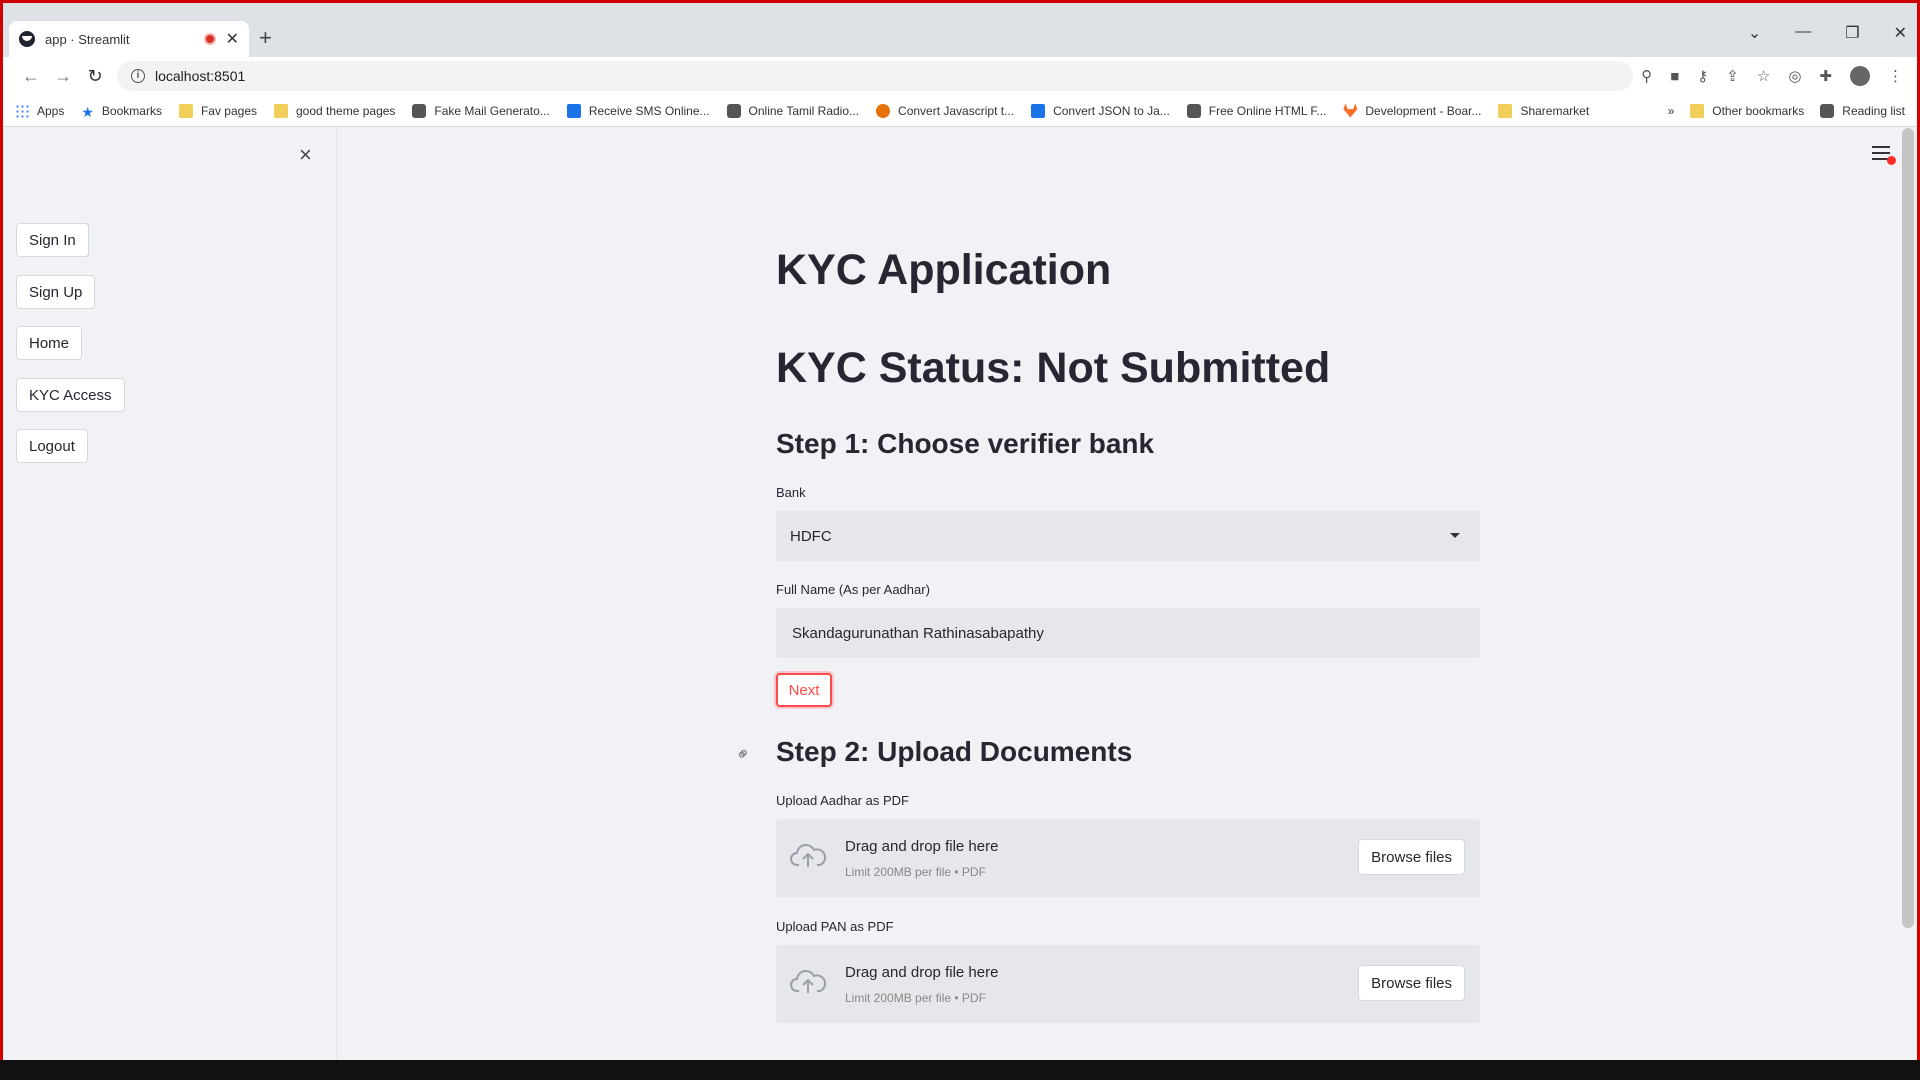 The image size is (1920, 1080). Describe the element at coordinates (56, 292) in the screenshot. I see `sign-up-button: Sign Up` at that location.